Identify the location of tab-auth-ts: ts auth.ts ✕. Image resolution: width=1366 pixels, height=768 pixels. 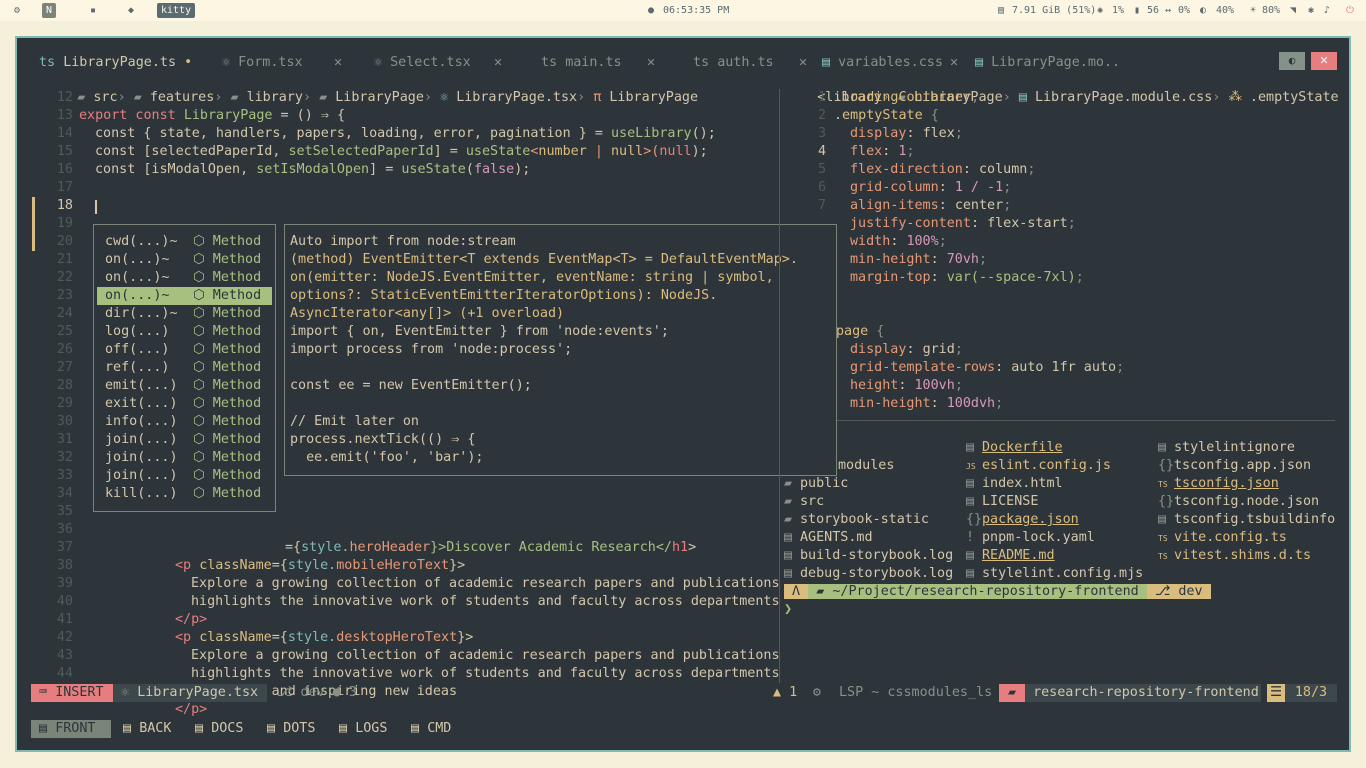
(750, 63).